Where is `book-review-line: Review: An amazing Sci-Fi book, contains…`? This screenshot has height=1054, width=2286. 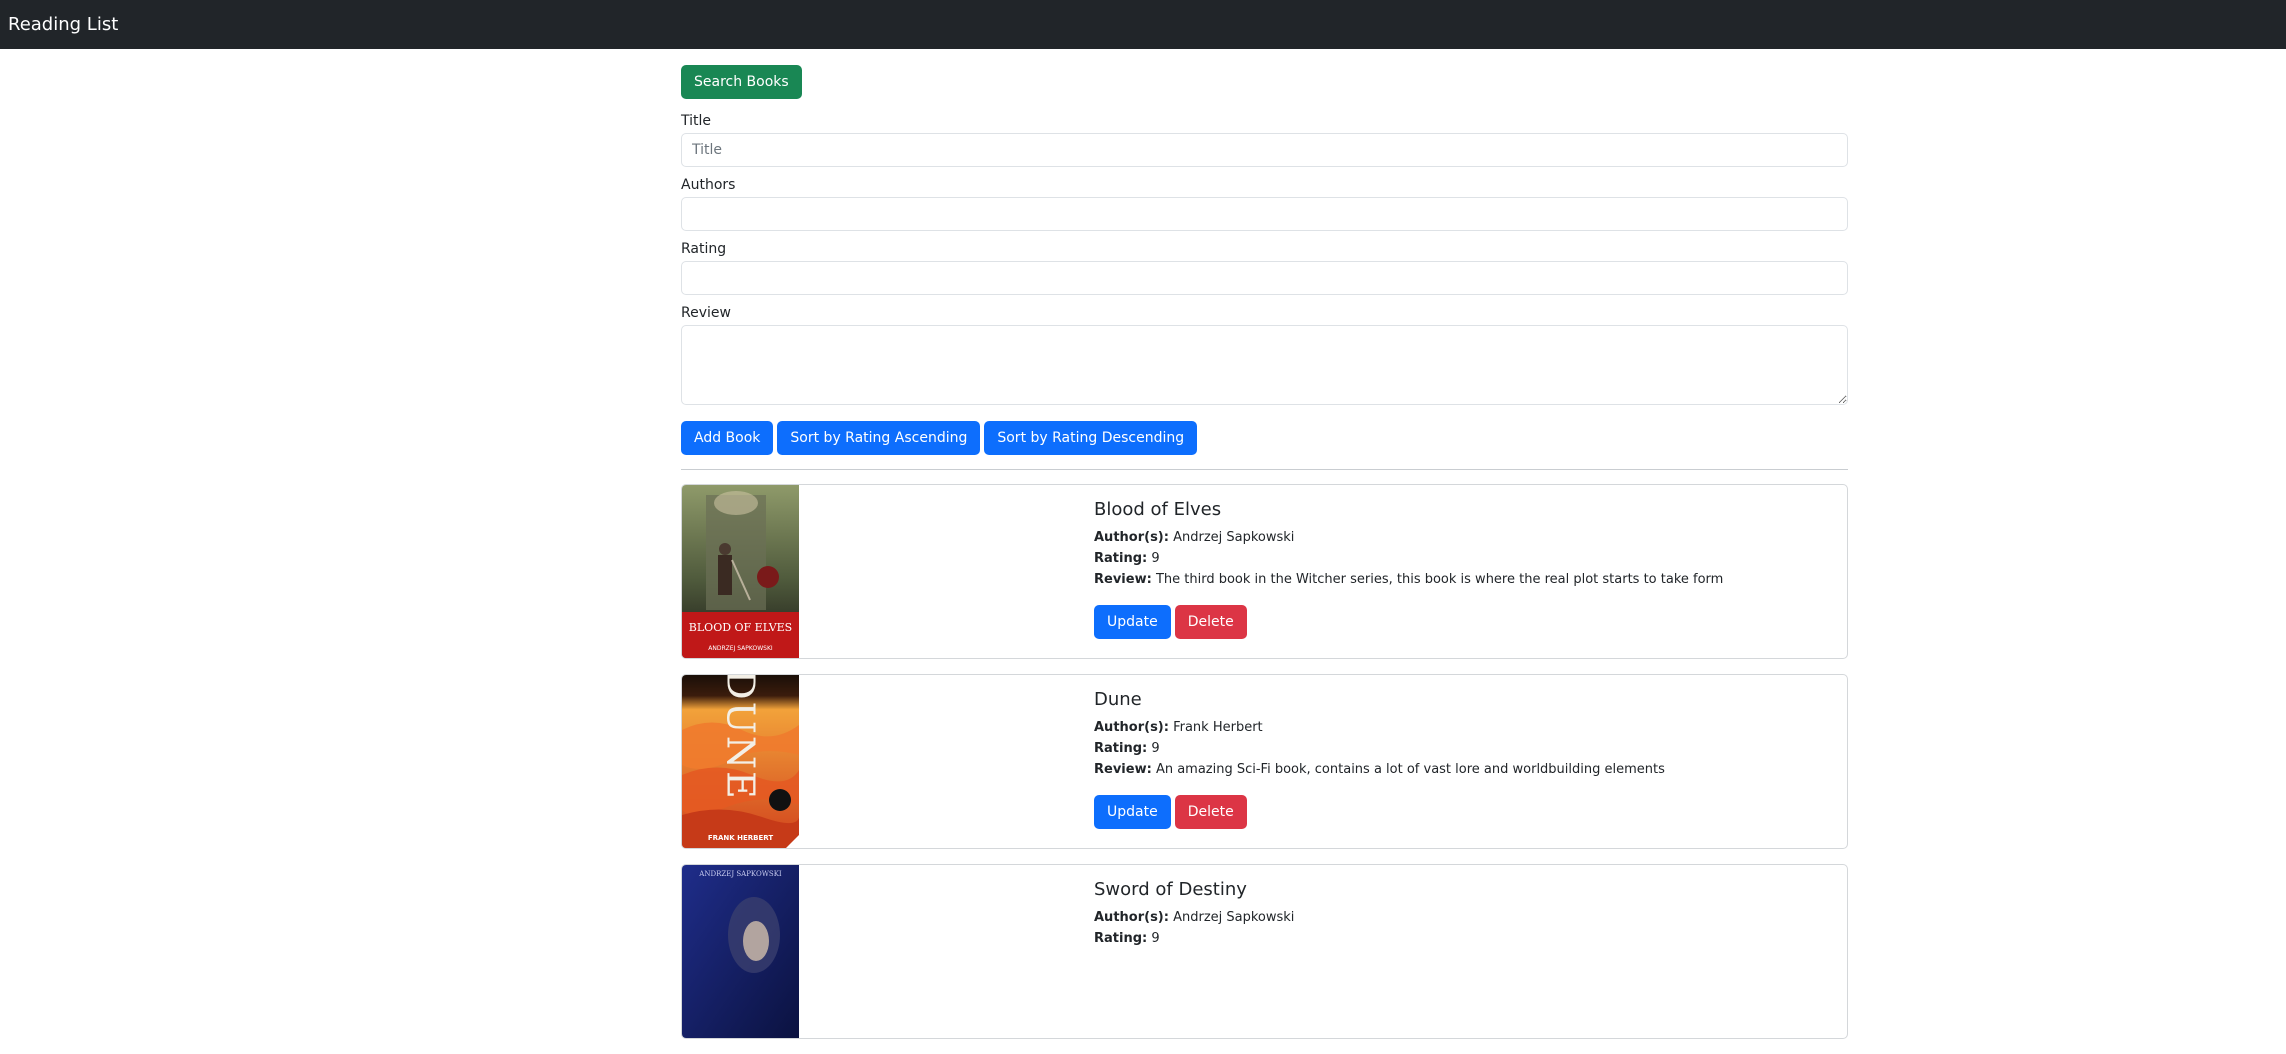 book-review-line: Review: An amazing Sci-Fi book, contains… is located at coordinates (1379, 769).